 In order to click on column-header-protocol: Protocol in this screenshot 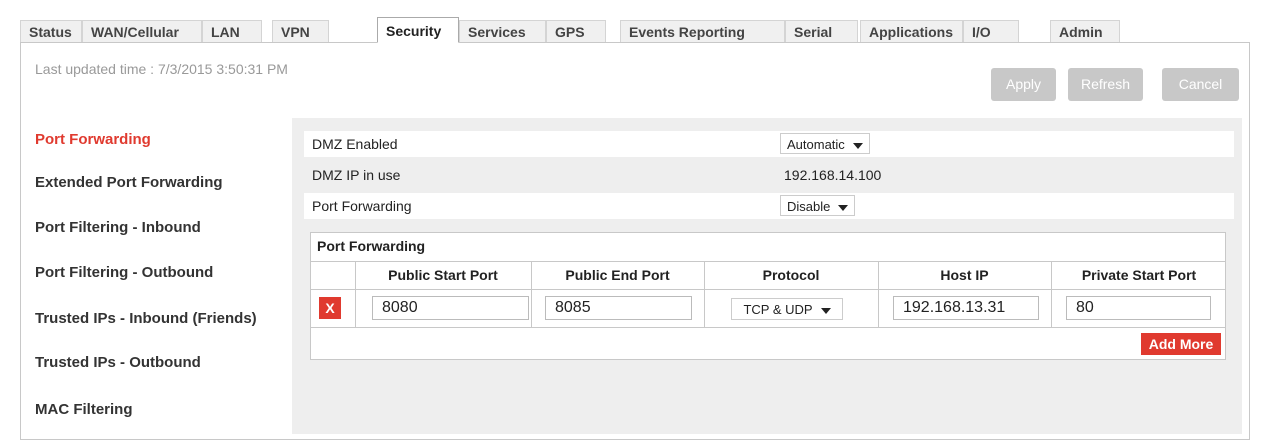, I will do `click(791, 275)`.